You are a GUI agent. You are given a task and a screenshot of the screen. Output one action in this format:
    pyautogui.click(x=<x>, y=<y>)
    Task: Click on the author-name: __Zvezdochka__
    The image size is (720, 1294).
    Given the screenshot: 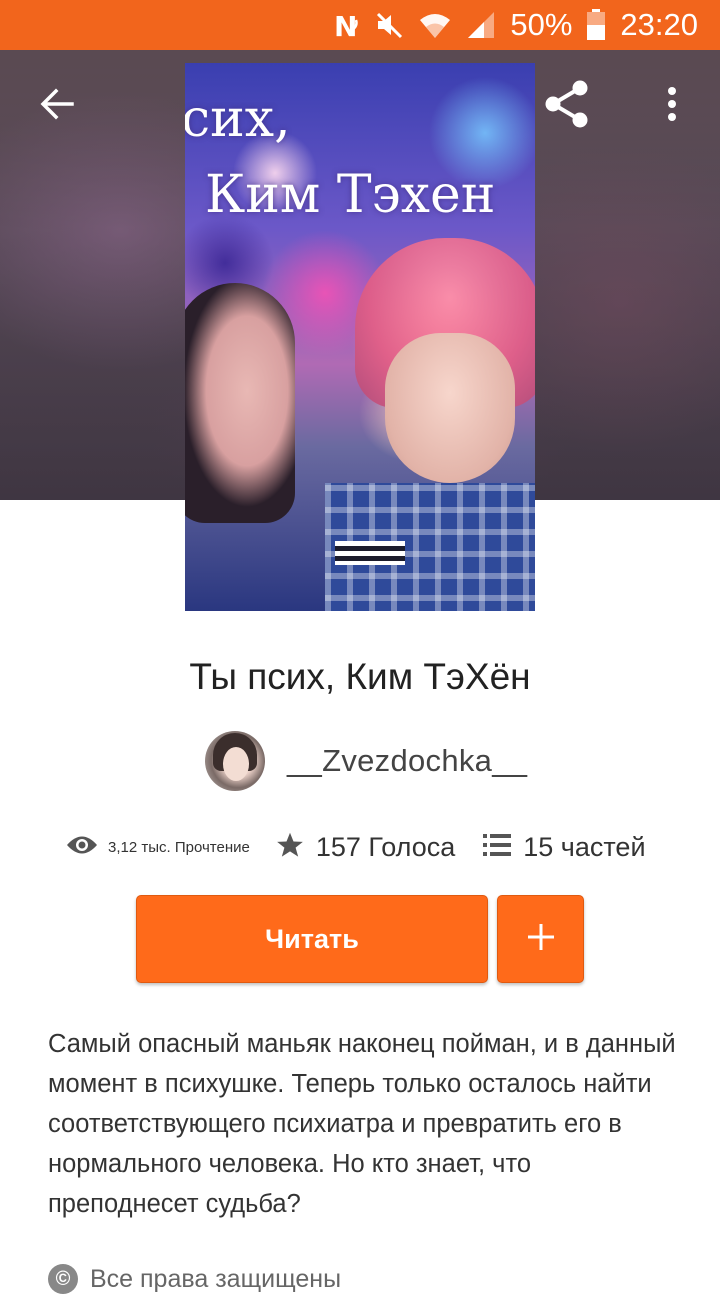 What is the action you would take?
    pyautogui.click(x=407, y=761)
    